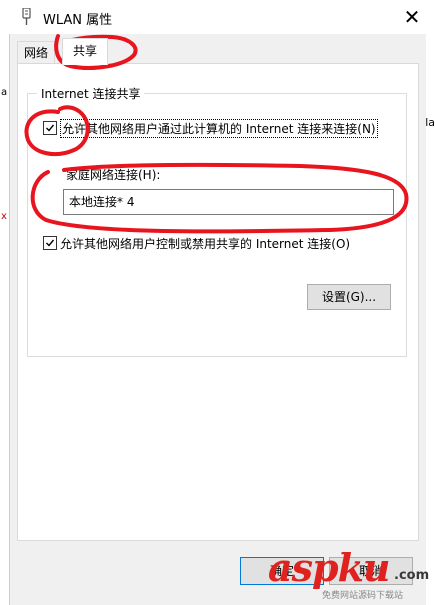 The image size is (435, 605). What do you see at coordinates (85, 51) in the screenshot?
I see `tab-sharing: 共享` at bounding box center [85, 51].